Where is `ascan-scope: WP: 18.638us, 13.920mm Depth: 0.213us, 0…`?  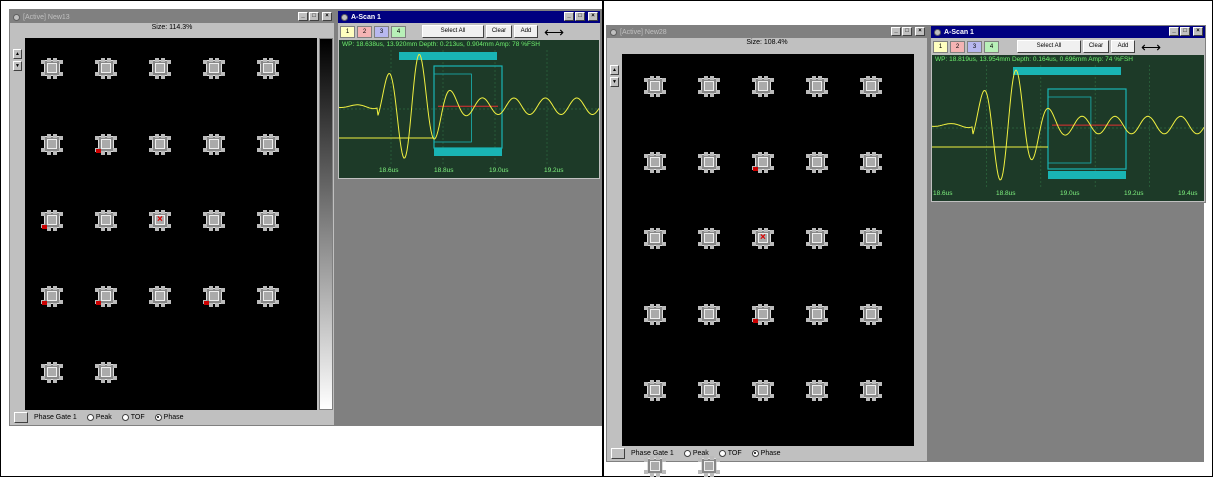 ascan-scope: WP: 18.638us, 13.920mm Depth: 0.213us, 0… is located at coordinates (469, 109).